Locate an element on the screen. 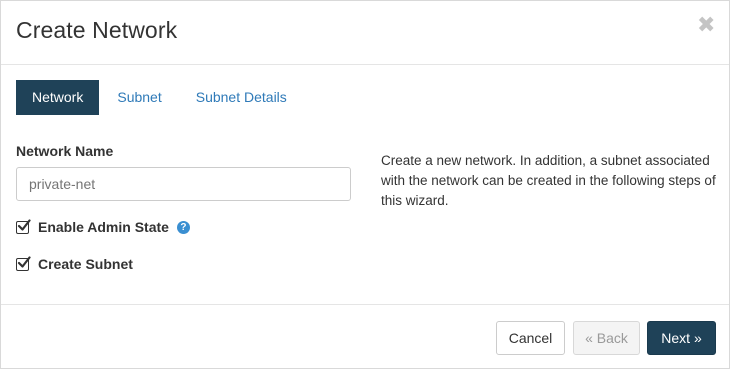 The height and width of the screenshot is (369, 730). cancel-button: Cancel is located at coordinates (530, 338).